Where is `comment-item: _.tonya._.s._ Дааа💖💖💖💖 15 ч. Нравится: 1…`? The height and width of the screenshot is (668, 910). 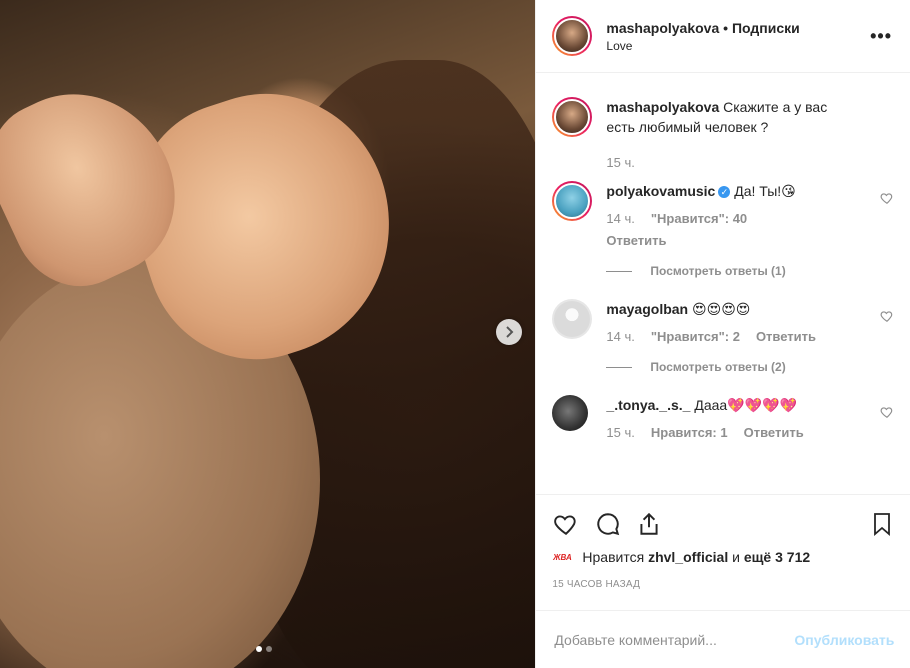
comment-item: _.tonya._.s._ Дааа💖💖💖💖 15 ч. Нравится: 1… is located at coordinates (723, 419).